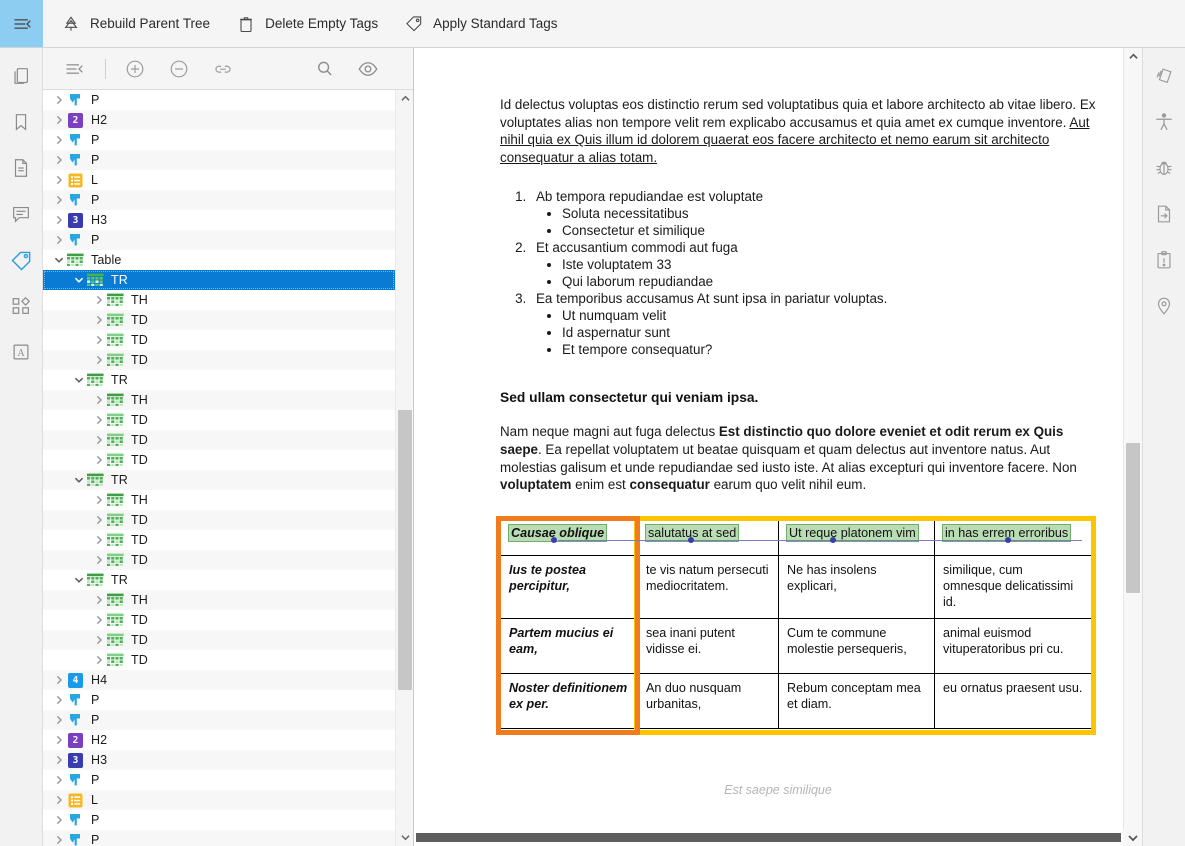 This screenshot has width=1185, height=846. I want to click on table-cell: animal euismod vituperatoribus pri cu., so click(1013, 645).